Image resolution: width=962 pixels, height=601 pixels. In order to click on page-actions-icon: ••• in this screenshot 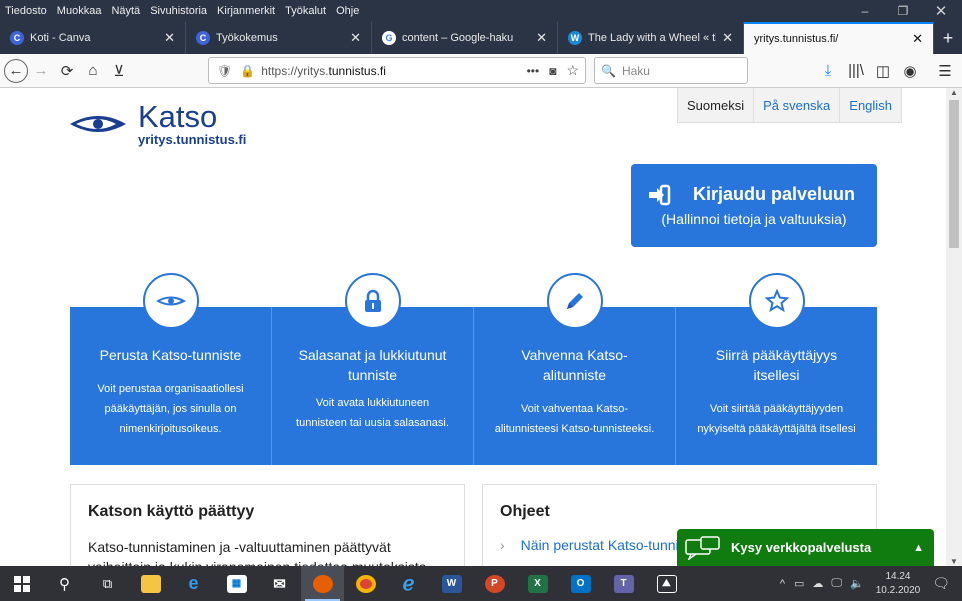, I will do `click(533, 71)`.